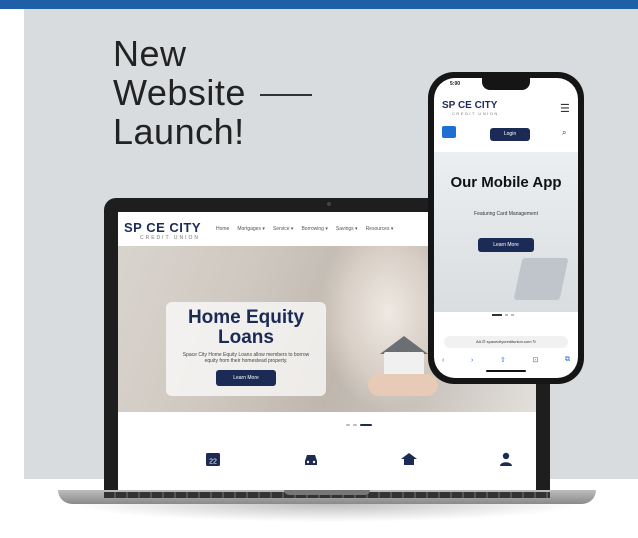  What do you see at coordinates (449, 132) in the screenshot?
I see `card-icon` at bounding box center [449, 132].